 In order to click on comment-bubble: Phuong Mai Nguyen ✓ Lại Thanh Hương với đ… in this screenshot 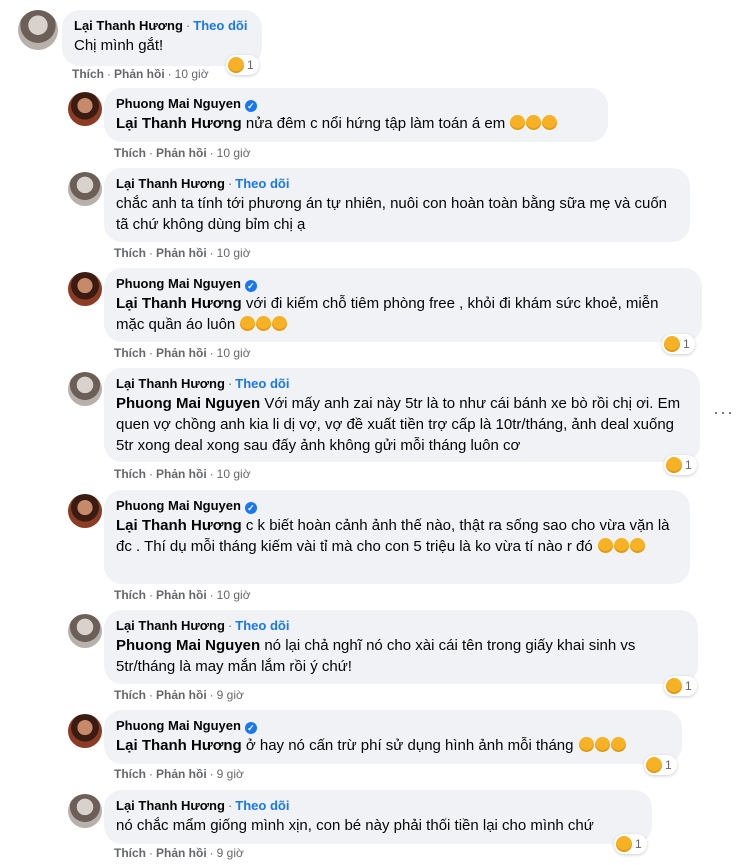, I will do `click(403, 305)`.